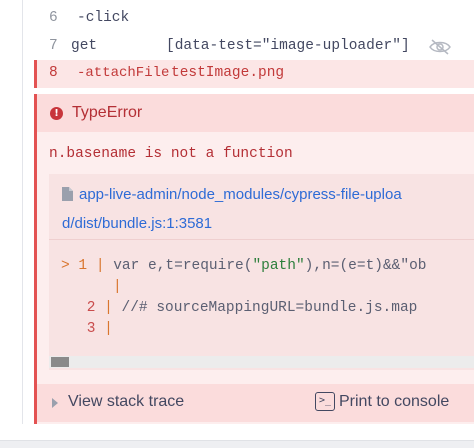 Image resolution: width=474 pixels, height=448 pixels. Describe the element at coordinates (103, 18) in the screenshot. I see `command-name: -click` at that location.